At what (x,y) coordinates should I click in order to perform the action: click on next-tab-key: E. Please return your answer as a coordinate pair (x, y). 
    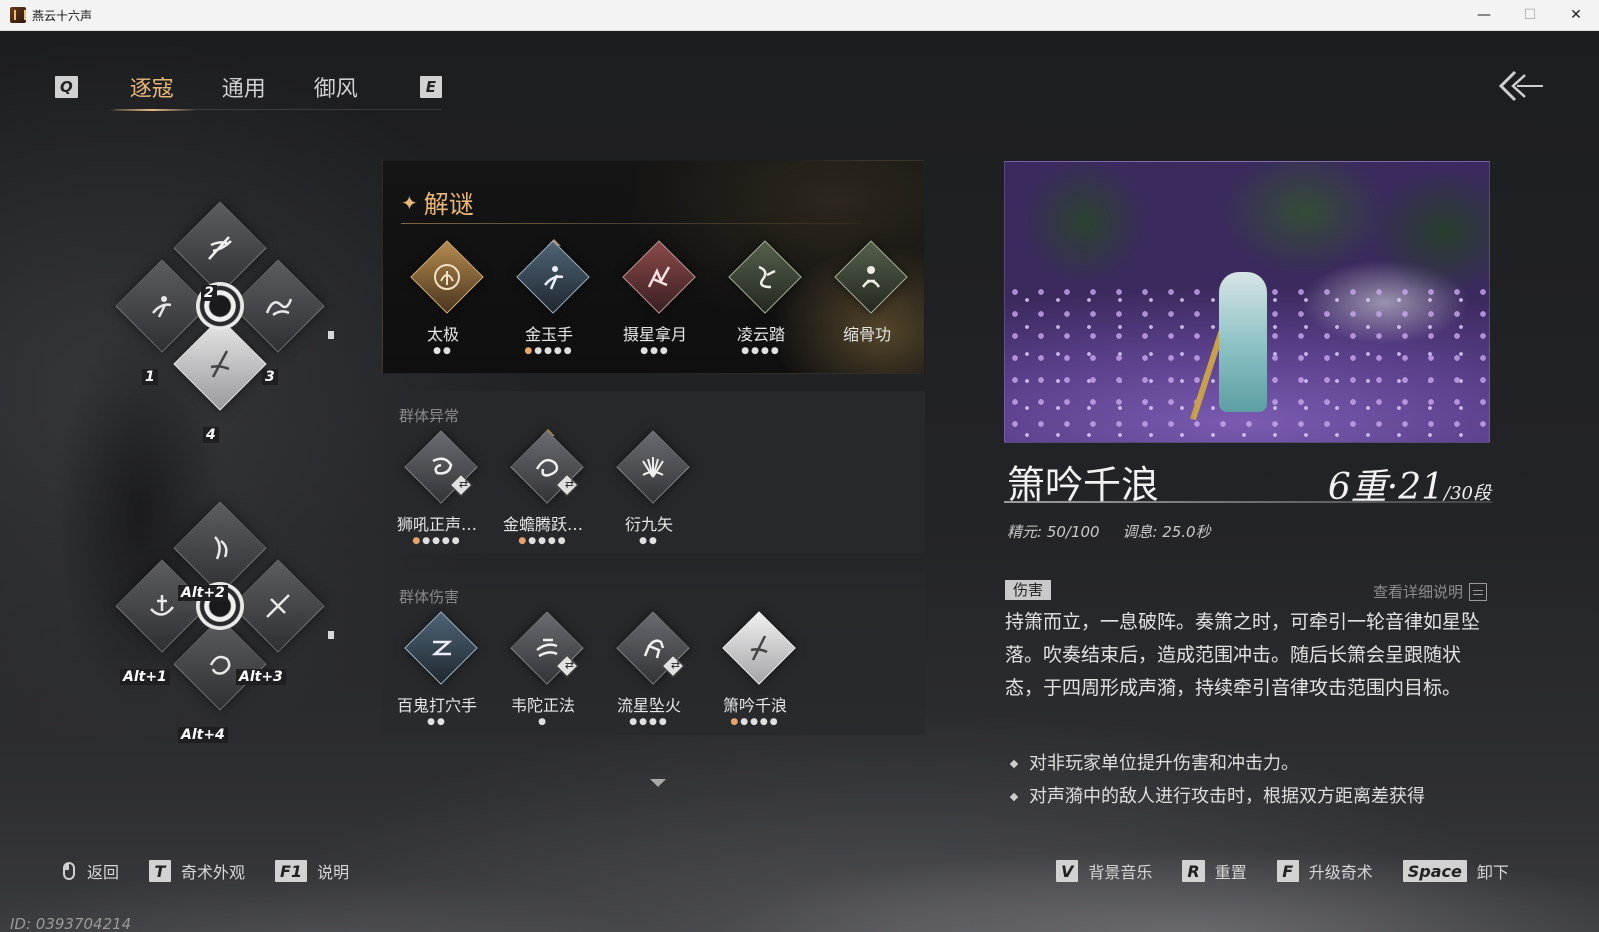
    Looking at the image, I should click on (430, 87).